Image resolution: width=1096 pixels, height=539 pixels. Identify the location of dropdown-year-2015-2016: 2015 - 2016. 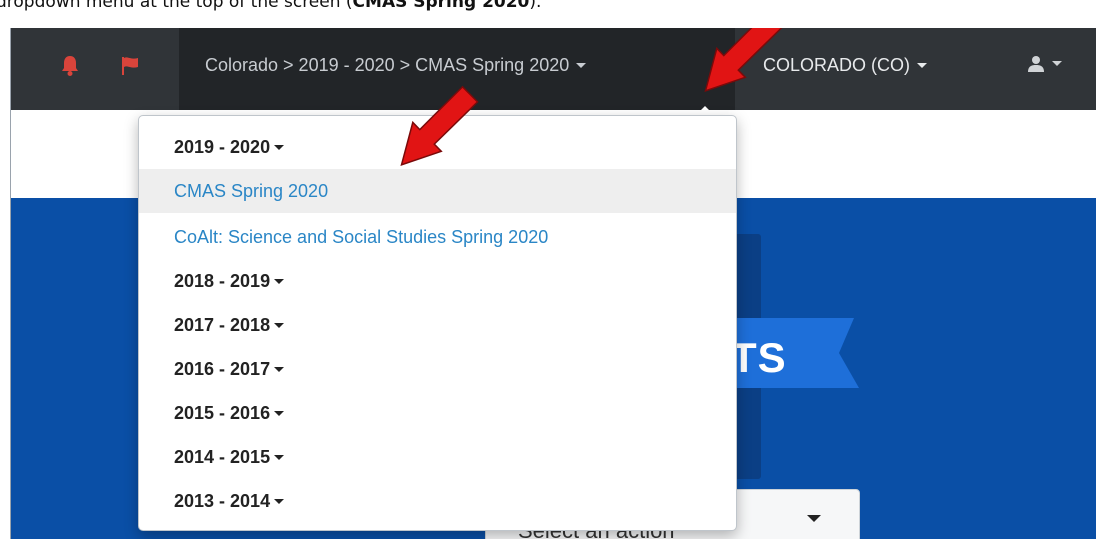
(437, 413).